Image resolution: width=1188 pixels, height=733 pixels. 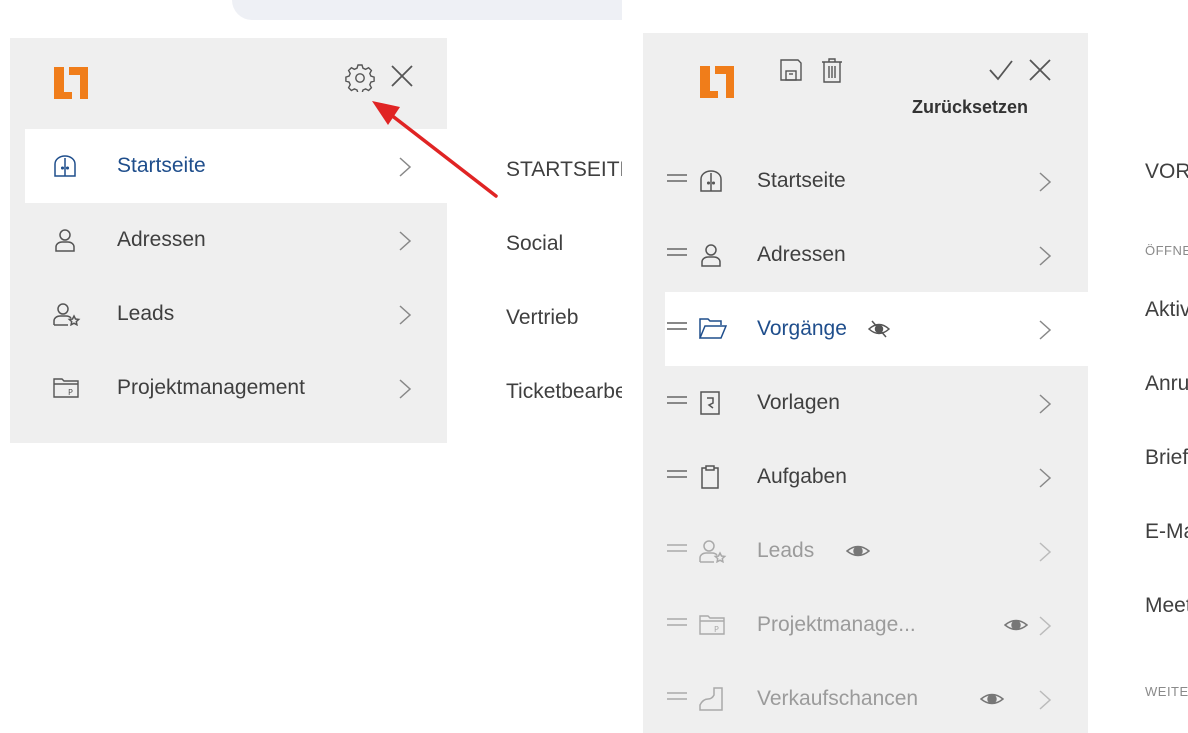 I want to click on chart-rise-icon, so click(x=711, y=699).